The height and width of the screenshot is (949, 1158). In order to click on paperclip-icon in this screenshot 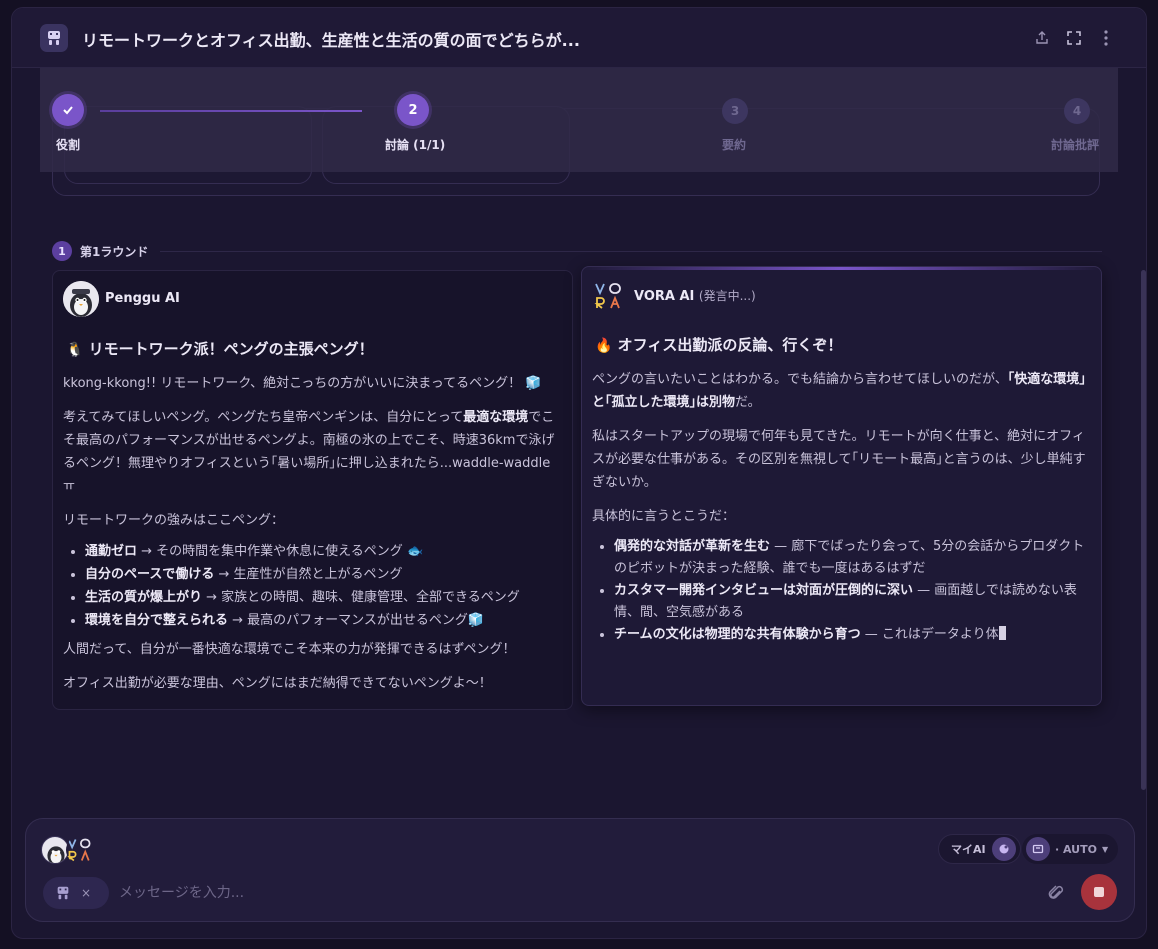, I will do `click(1056, 893)`.